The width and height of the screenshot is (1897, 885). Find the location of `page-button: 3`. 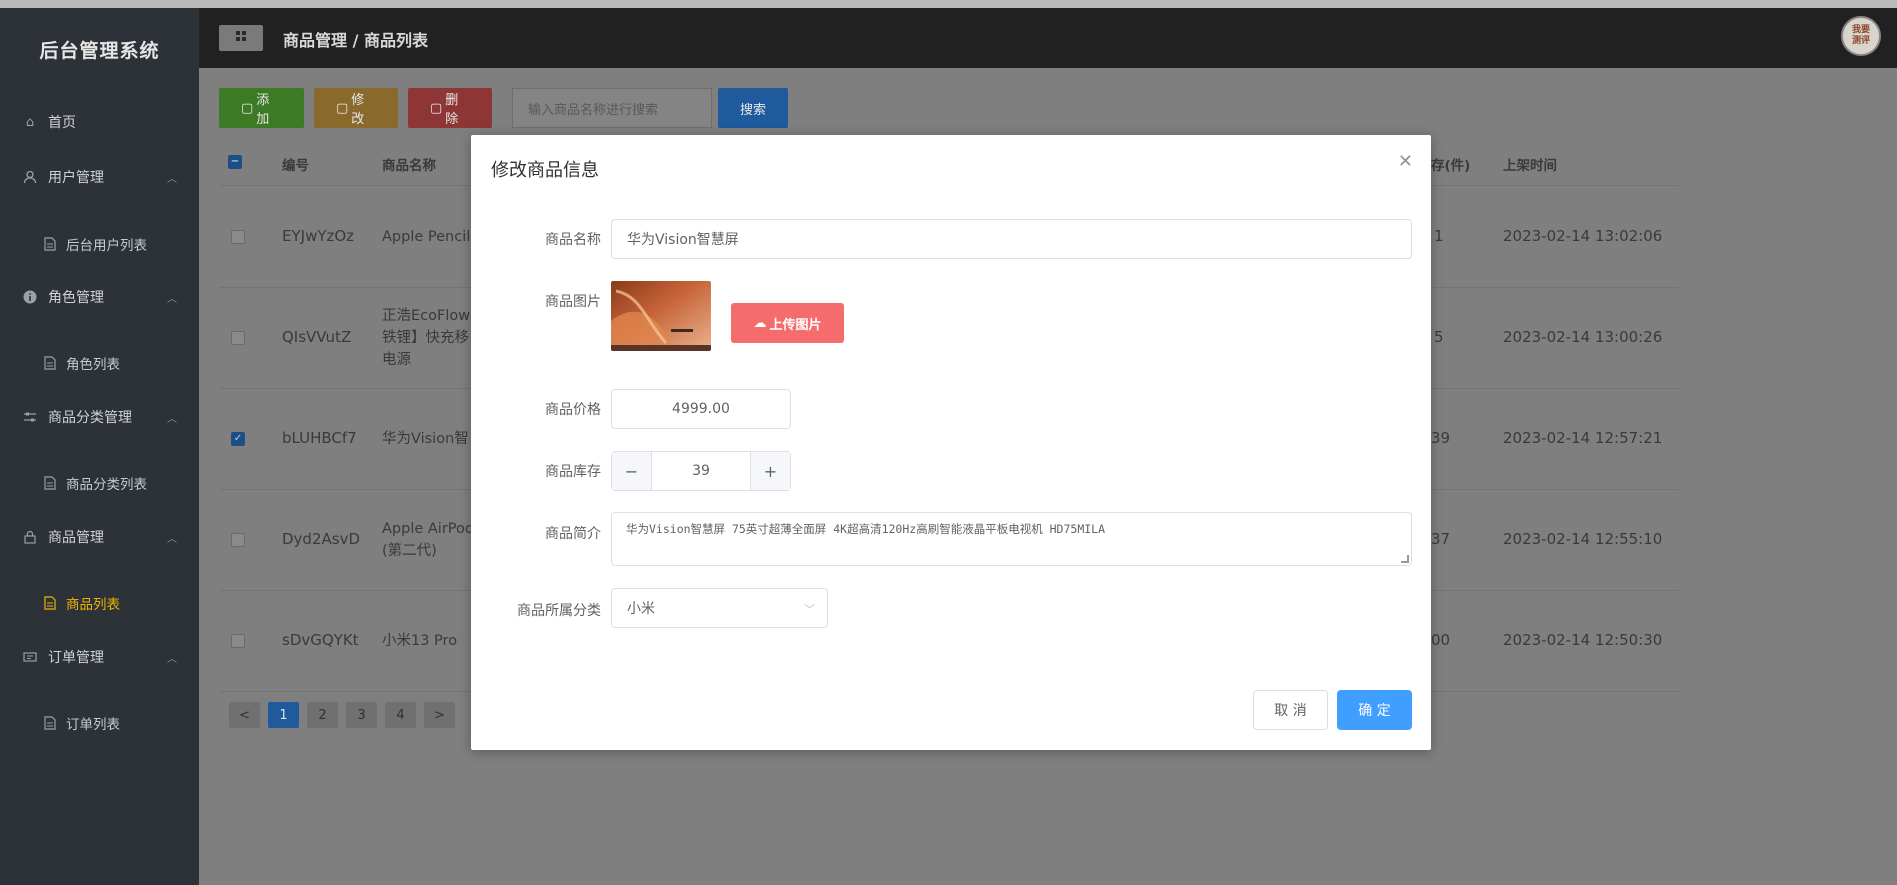

page-button: 3 is located at coordinates (361, 715).